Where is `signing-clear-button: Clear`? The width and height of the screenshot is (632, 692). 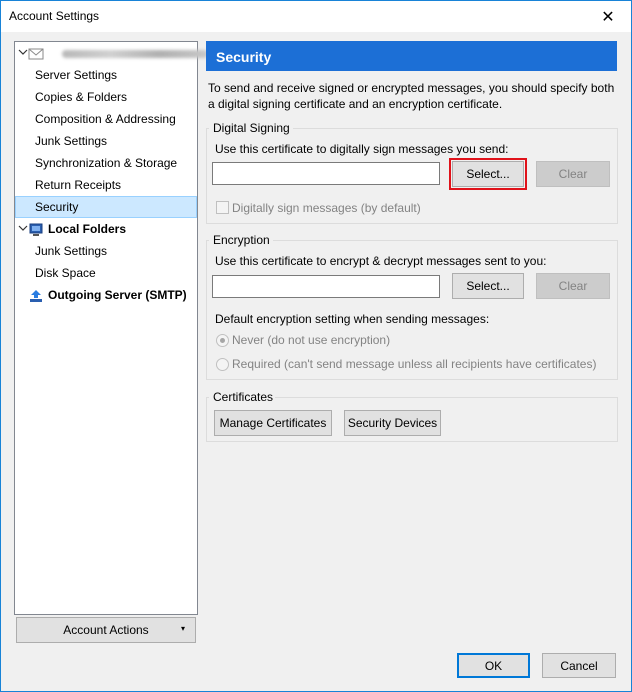
signing-clear-button: Clear is located at coordinates (573, 174).